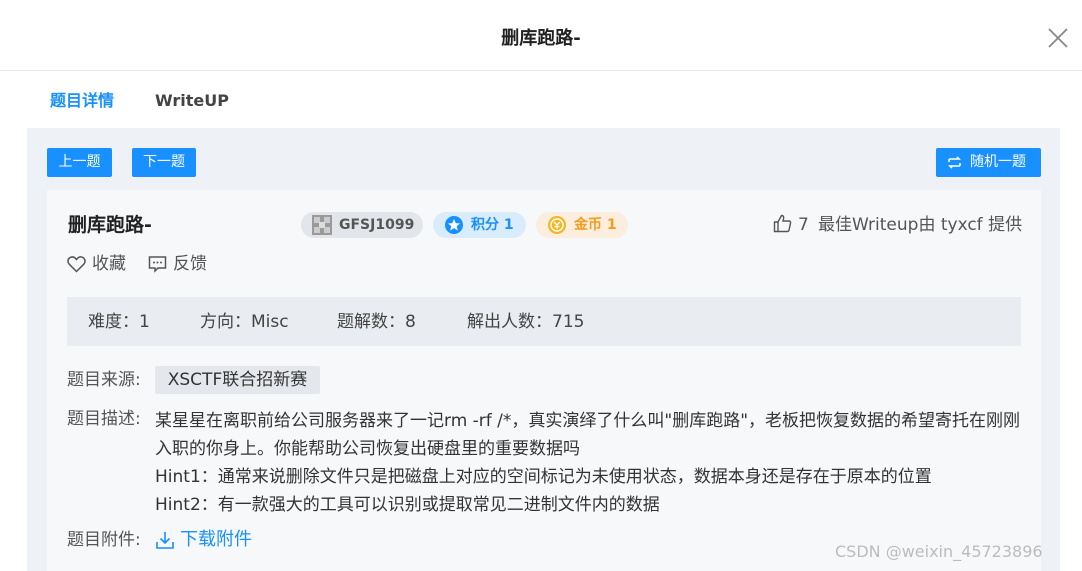 This screenshot has height=571, width=1082. What do you see at coordinates (376, 322) in the screenshot?
I see `solves-stat: 题解数：8` at bounding box center [376, 322].